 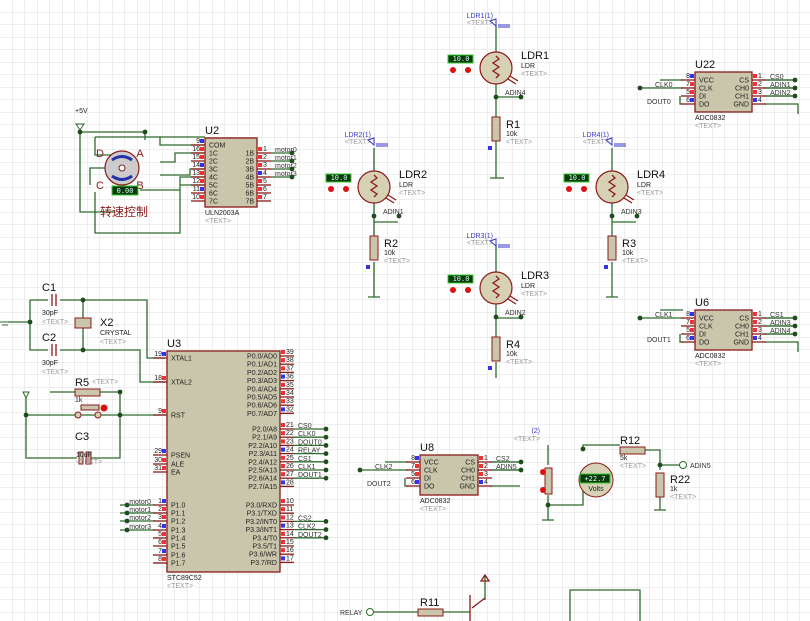 I want to click on pin-number: 3, so click(x=760, y=92).